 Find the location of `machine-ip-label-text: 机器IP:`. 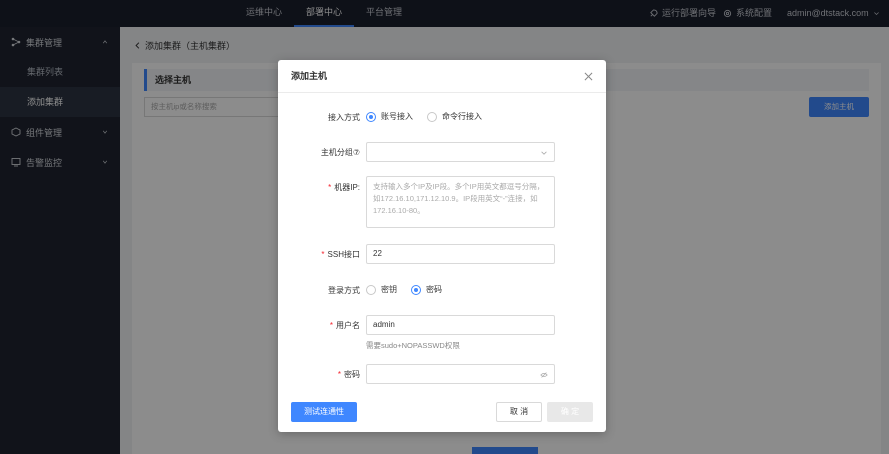

machine-ip-label-text: 机器IP: is located at coordinates (347, 187).